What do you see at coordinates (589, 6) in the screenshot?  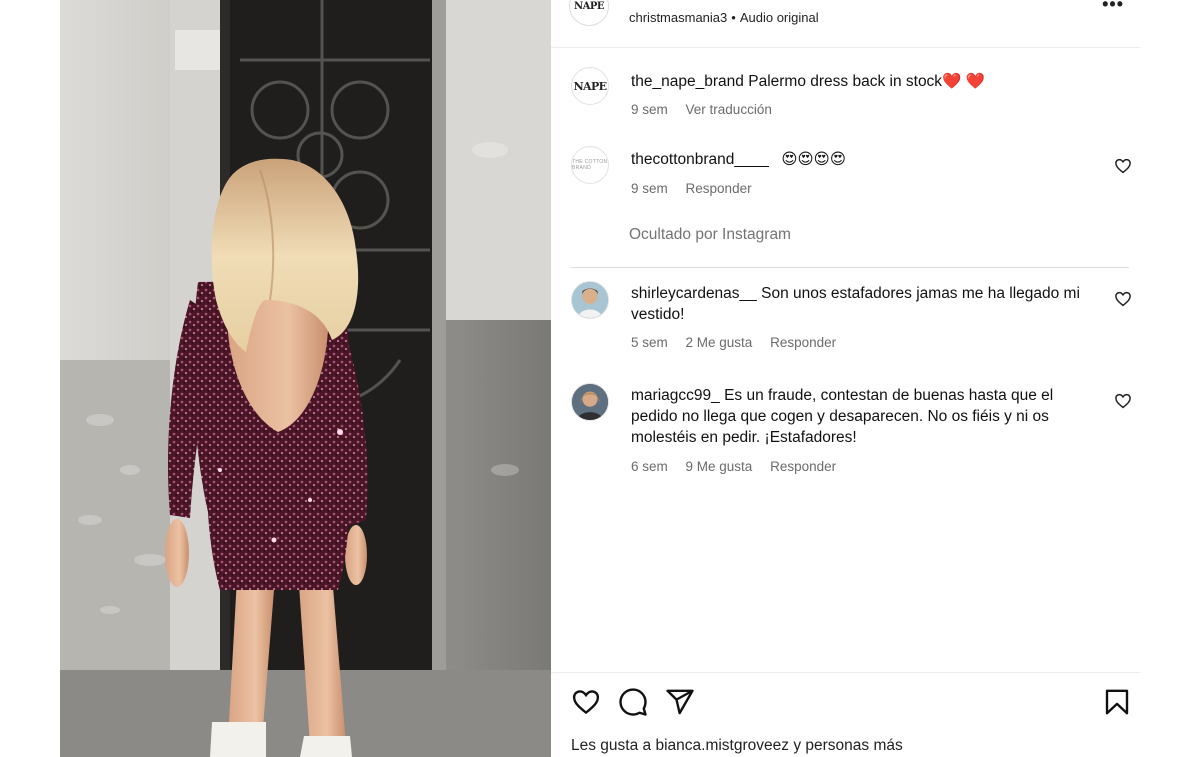 I see `brand-logo-text: NAPE` at bounding box center [589, 6].